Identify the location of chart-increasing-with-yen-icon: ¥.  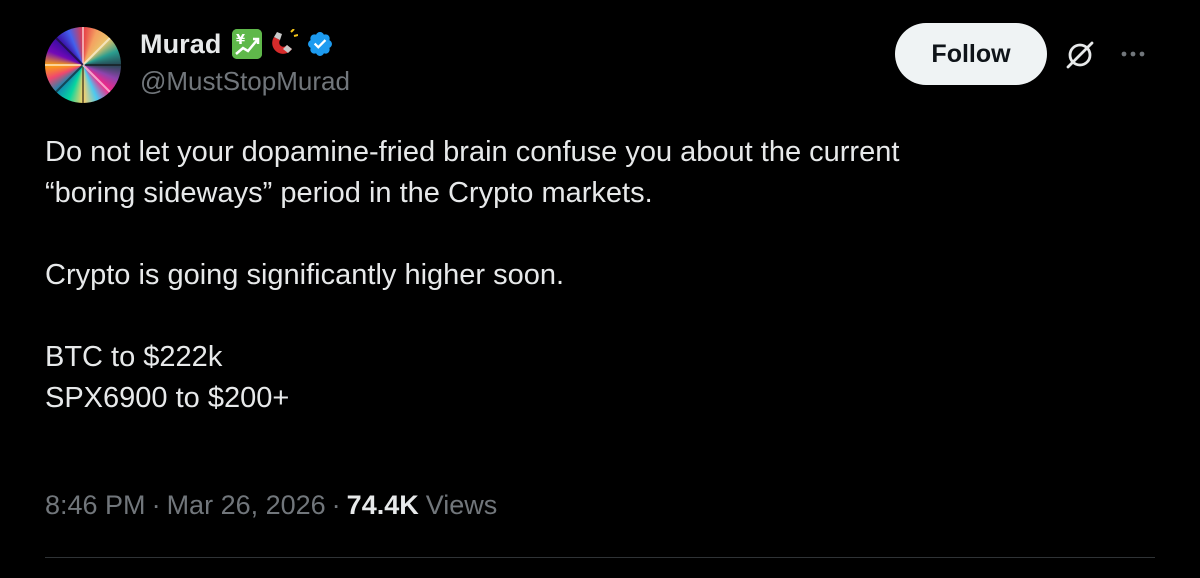
(246, 44).